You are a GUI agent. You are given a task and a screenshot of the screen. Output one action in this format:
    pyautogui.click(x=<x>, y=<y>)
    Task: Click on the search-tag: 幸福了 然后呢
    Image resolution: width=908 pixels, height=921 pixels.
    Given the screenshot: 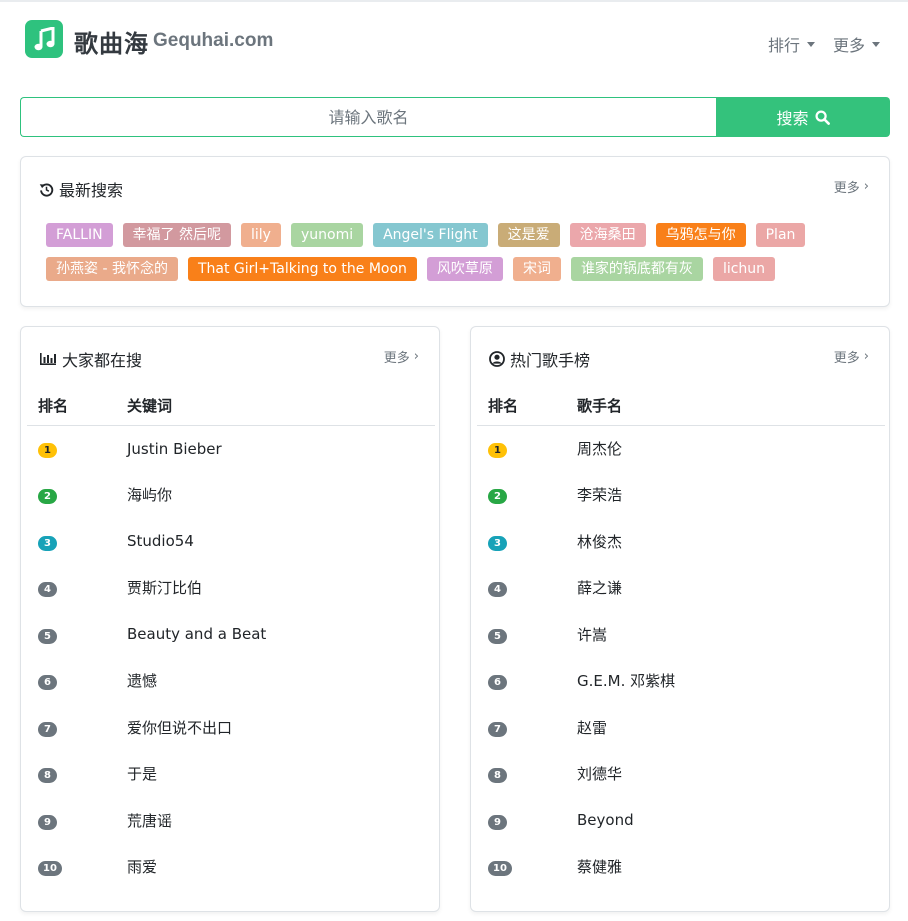 What is the action you would take?
    pyautogui.click(x=176, y=235)
    